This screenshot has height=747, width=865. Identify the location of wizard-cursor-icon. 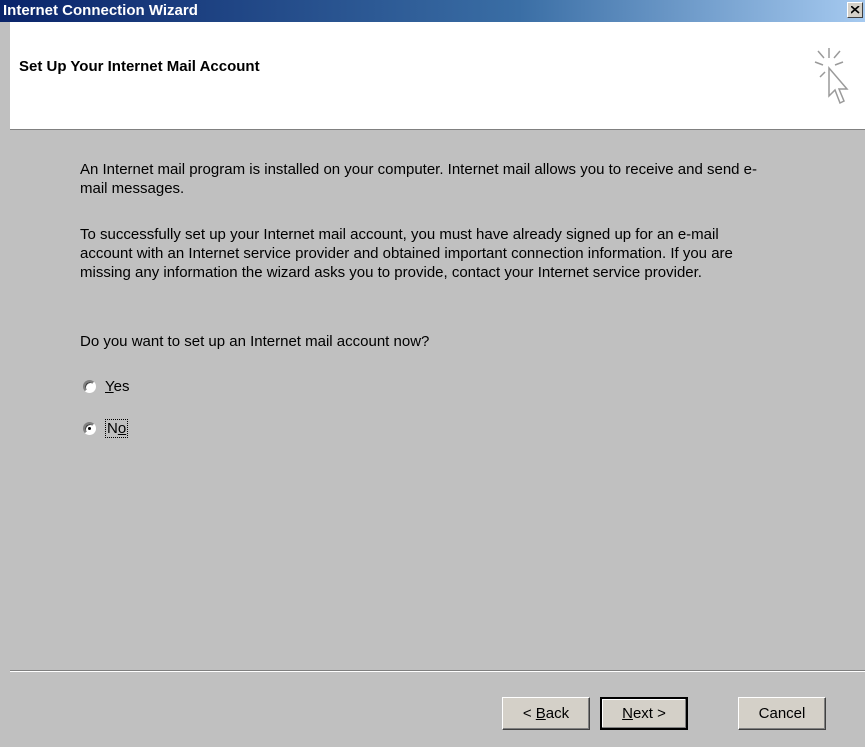
(831, 76).